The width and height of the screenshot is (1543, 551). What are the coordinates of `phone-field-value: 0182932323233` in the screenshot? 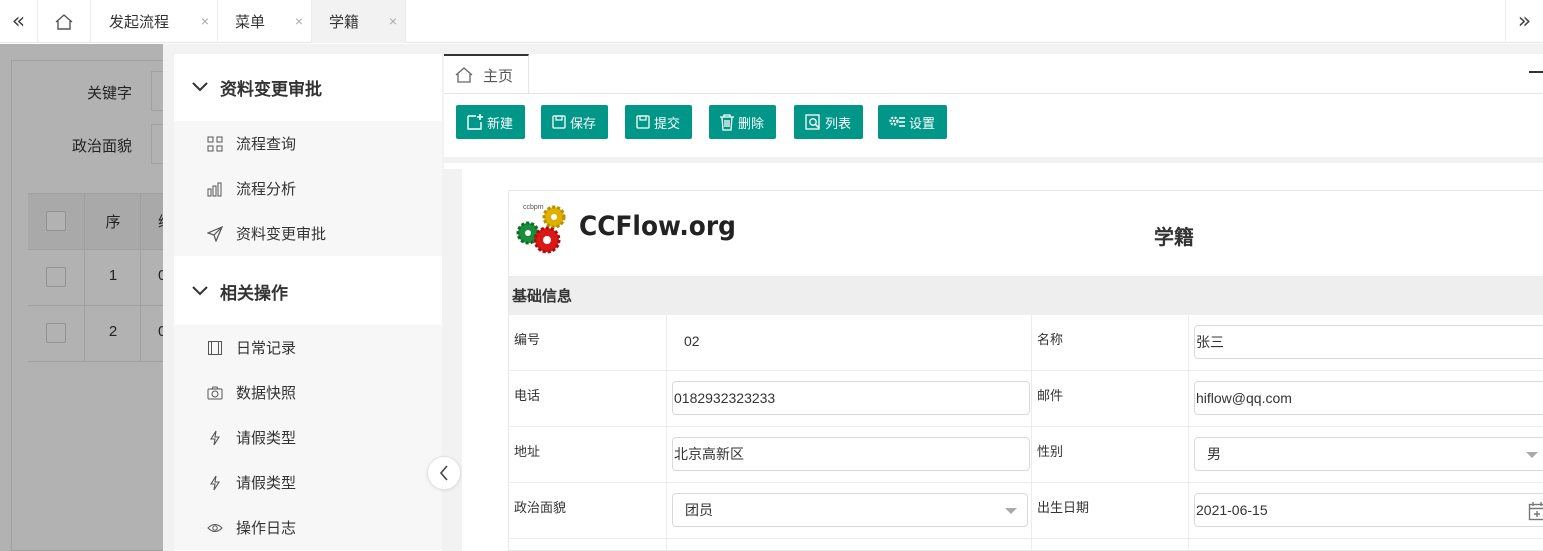 It's located at (725, 398).